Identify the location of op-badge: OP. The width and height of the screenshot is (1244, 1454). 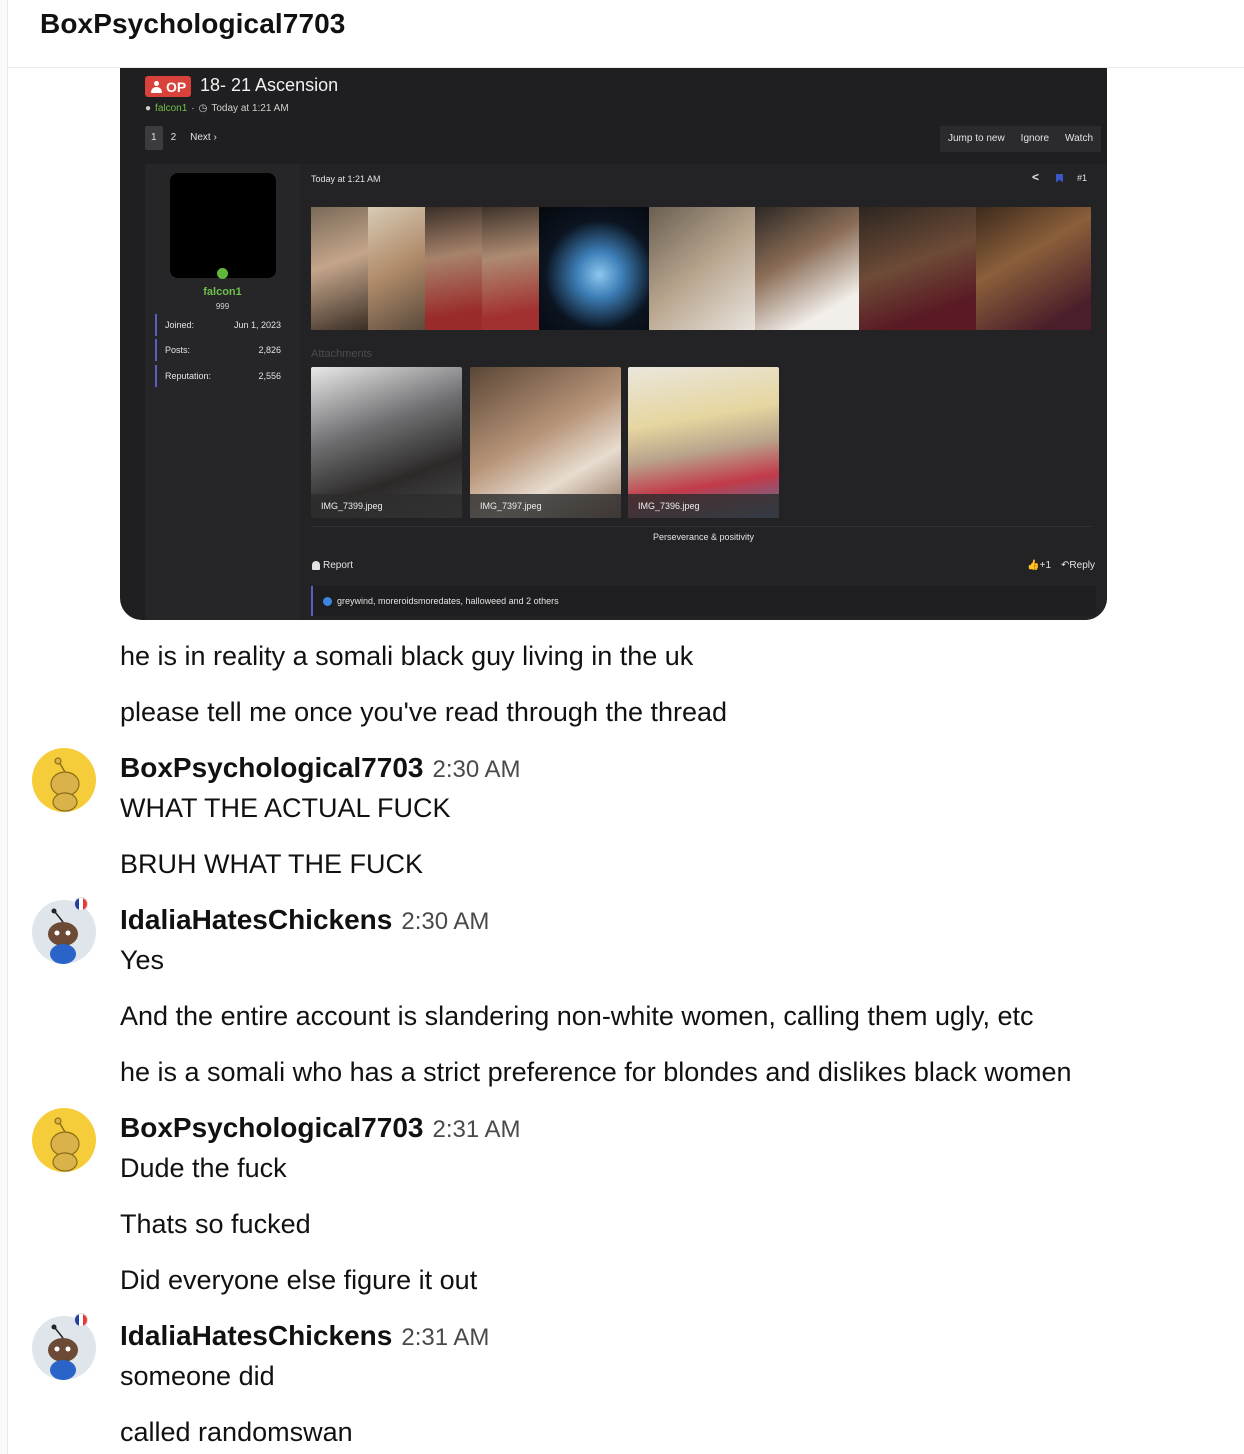
(168, 86).